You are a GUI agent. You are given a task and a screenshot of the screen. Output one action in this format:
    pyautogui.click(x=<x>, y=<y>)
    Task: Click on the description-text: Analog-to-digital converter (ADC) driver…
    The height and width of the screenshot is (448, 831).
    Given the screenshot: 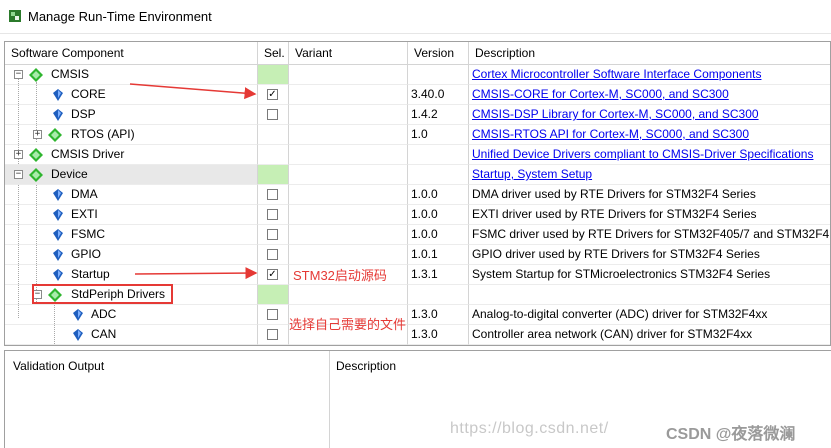 What is the action you would take?
    pyautogui.click(x=649, y=315)
    